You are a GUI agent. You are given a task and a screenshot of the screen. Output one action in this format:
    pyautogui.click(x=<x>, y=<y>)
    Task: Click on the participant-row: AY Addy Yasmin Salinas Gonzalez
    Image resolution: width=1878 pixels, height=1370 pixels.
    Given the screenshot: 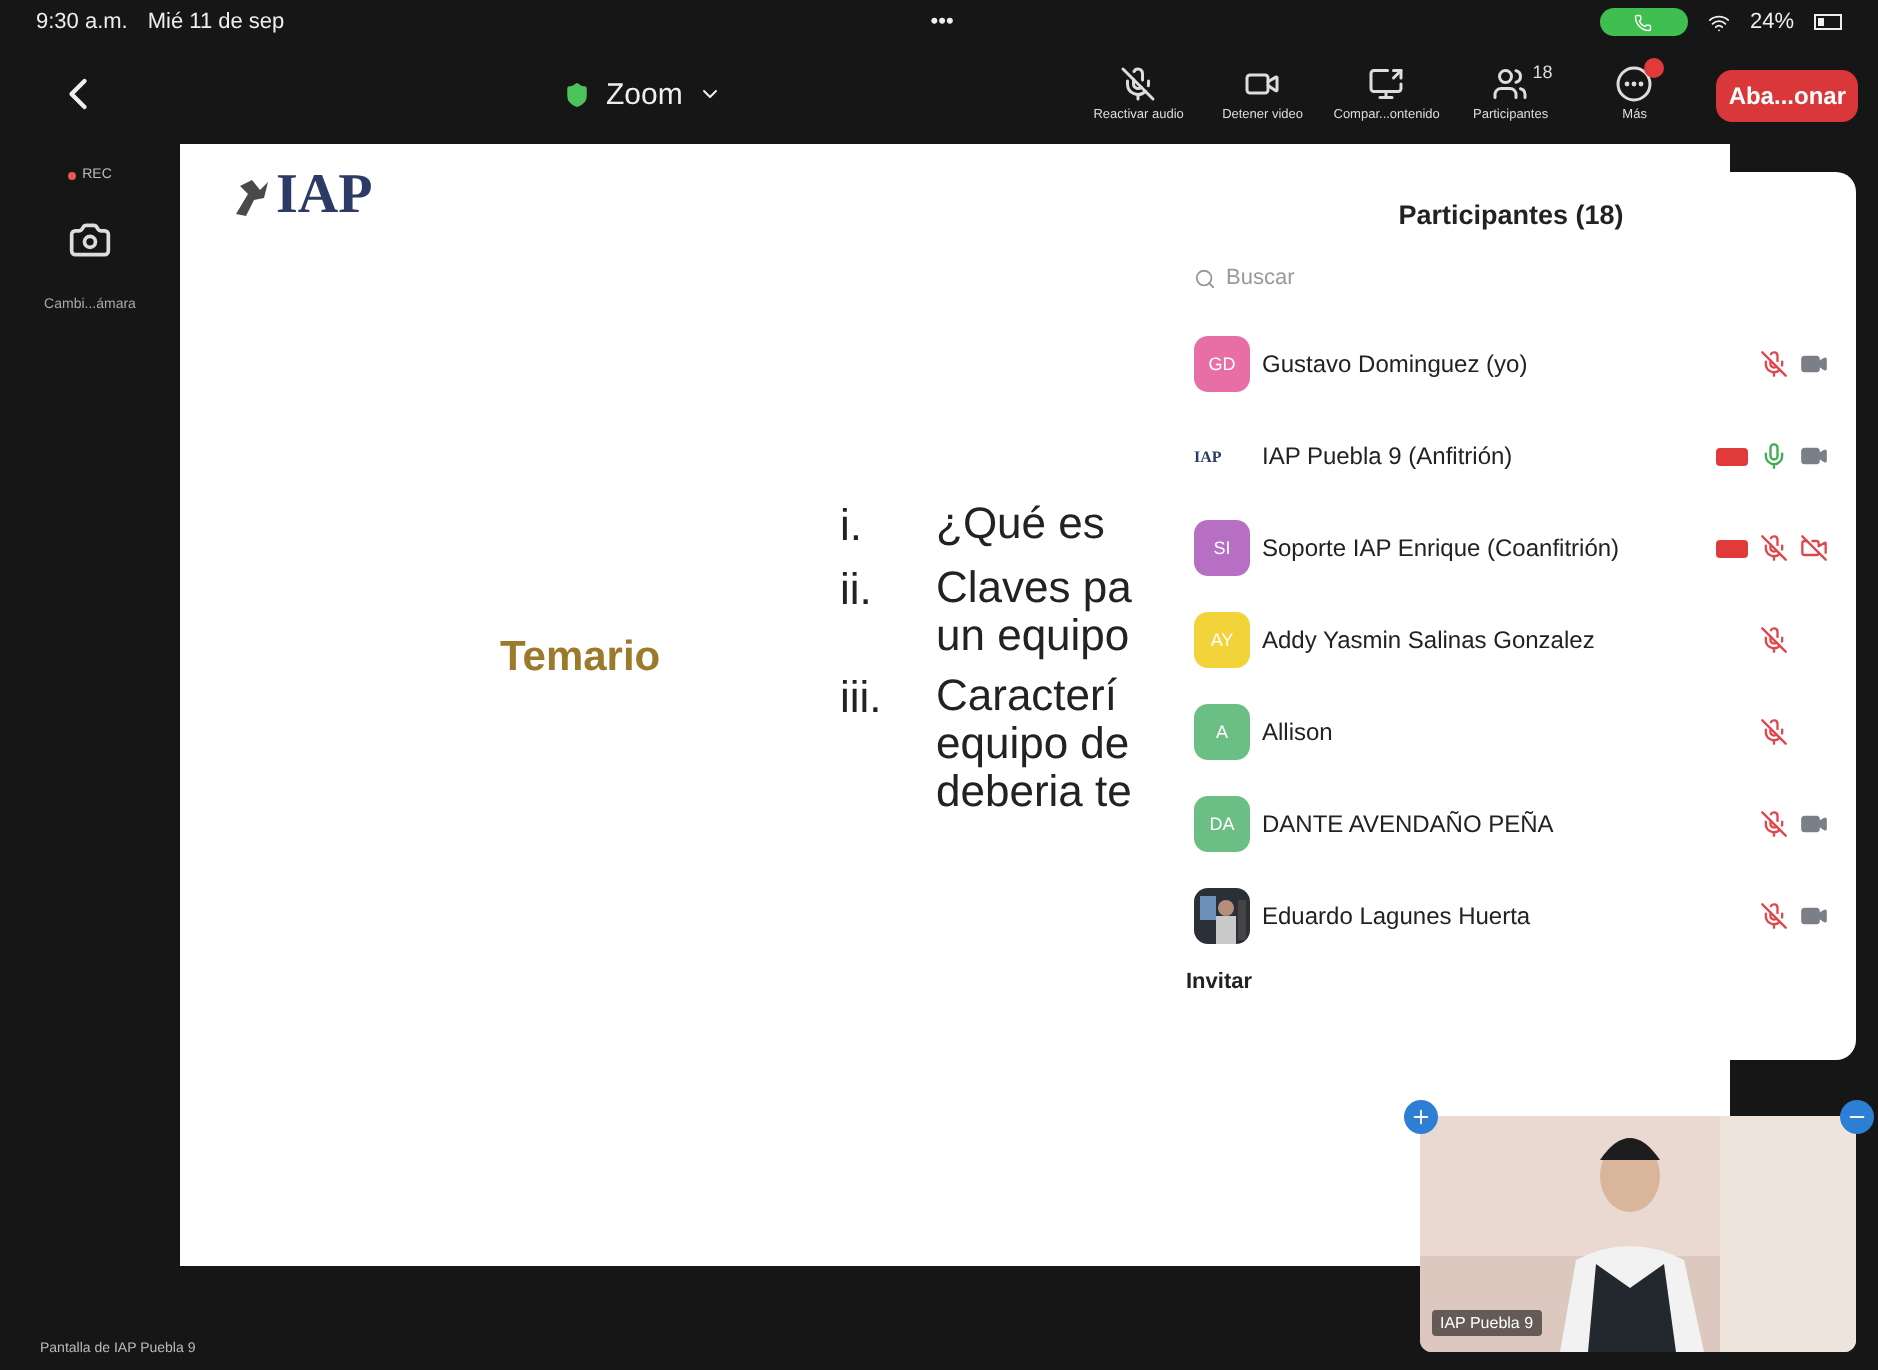 What is the action you would take?
    pyautogui.click(x=1511, y=640)
    